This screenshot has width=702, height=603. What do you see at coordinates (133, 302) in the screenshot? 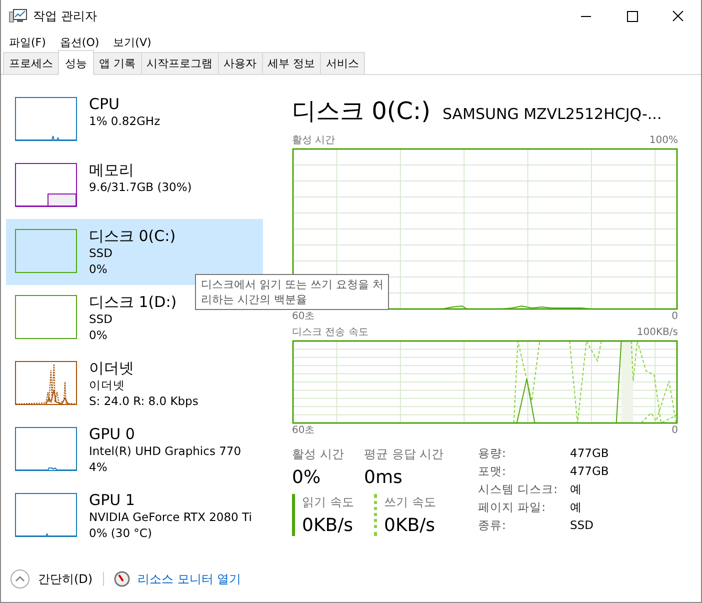
I see `item-title: 디스크 1(D:)` at bounding box center [133, 302].